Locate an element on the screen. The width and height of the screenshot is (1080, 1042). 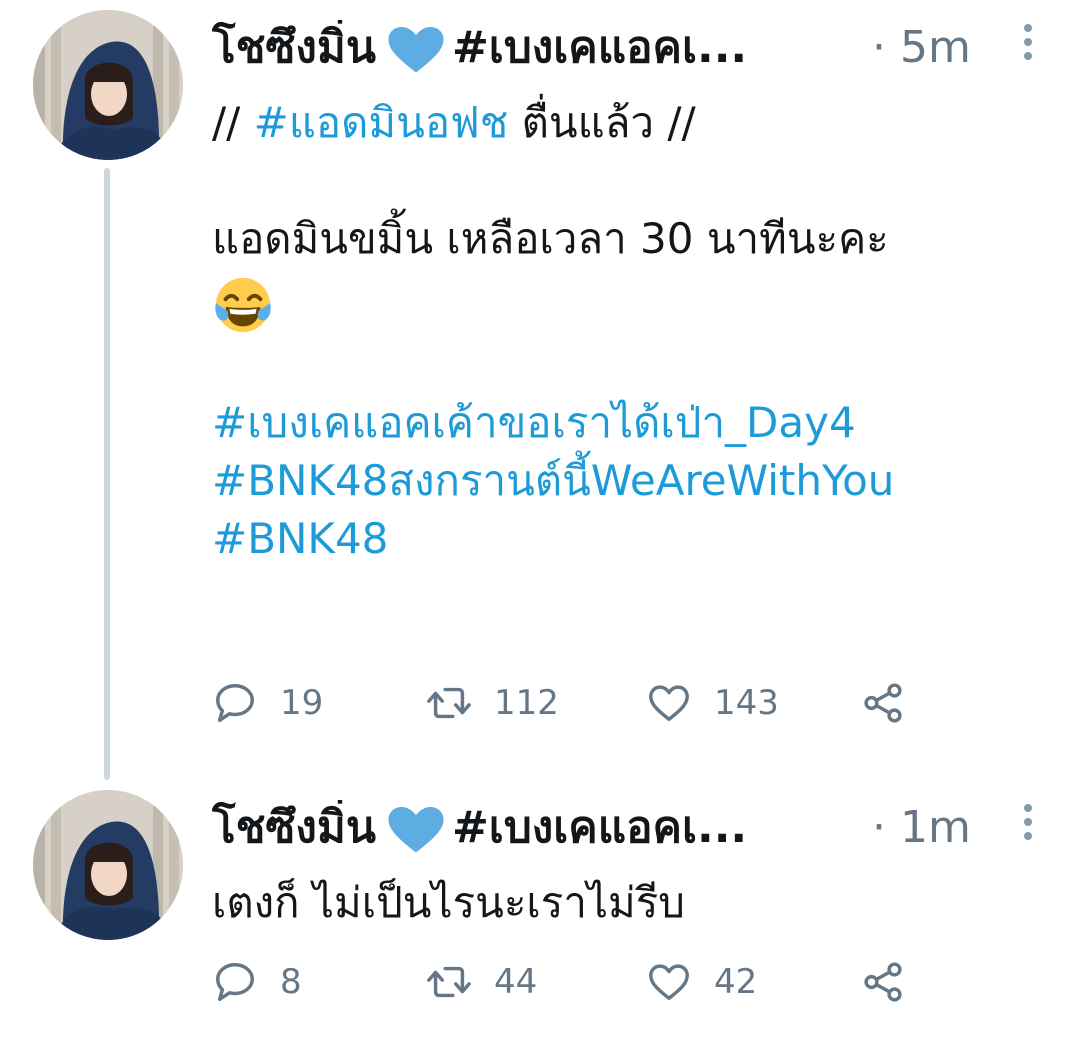
like-count: 143 is located at coordinates (746, 703).